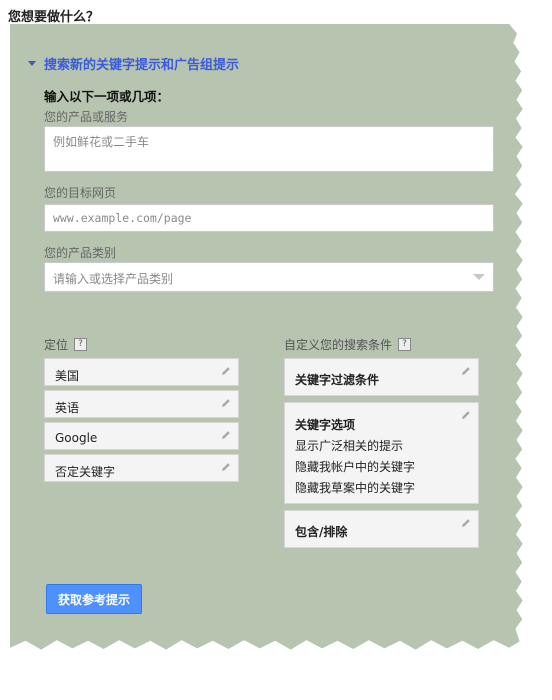 This screenshot has width=552, height=700. Describe the element at coordinates (32, 63) in the screenshot. I see `triangle-down-icon` at that location.